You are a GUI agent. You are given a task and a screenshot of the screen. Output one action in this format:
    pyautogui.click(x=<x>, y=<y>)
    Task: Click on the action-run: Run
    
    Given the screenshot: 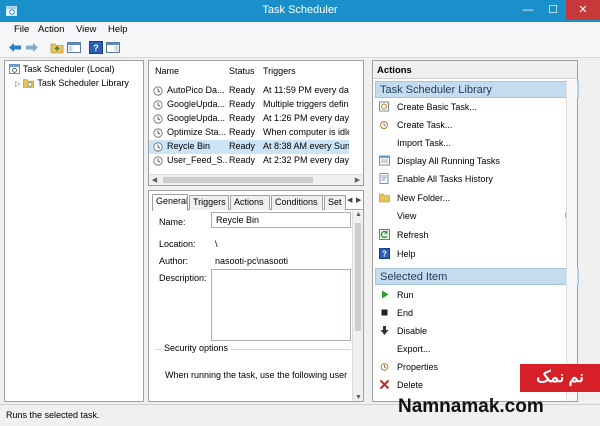 What is the action you would take?
    pyautogui.click(x=475, y=295)
    